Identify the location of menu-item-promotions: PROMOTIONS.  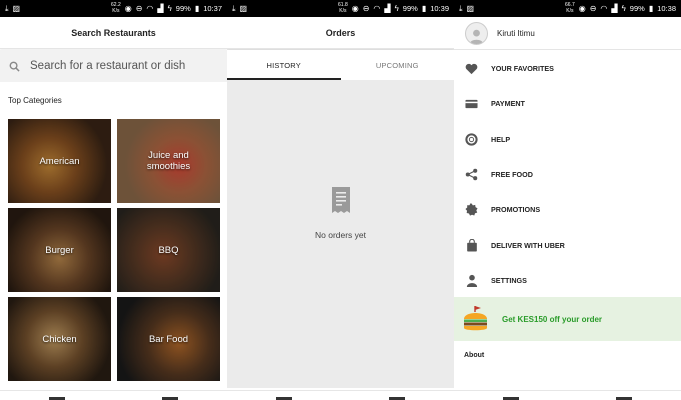
(567, 209).